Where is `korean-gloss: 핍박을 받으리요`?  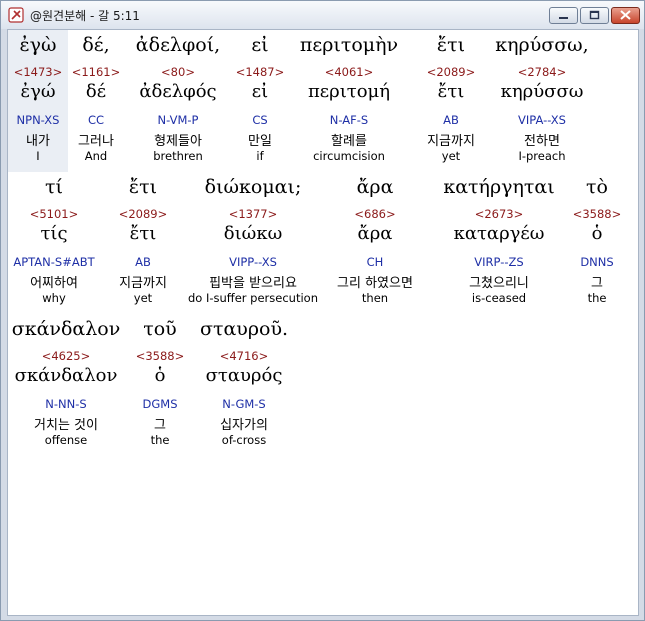 korean-gloss: 핍박을 받으리요 is located at coordinates (253, 283).